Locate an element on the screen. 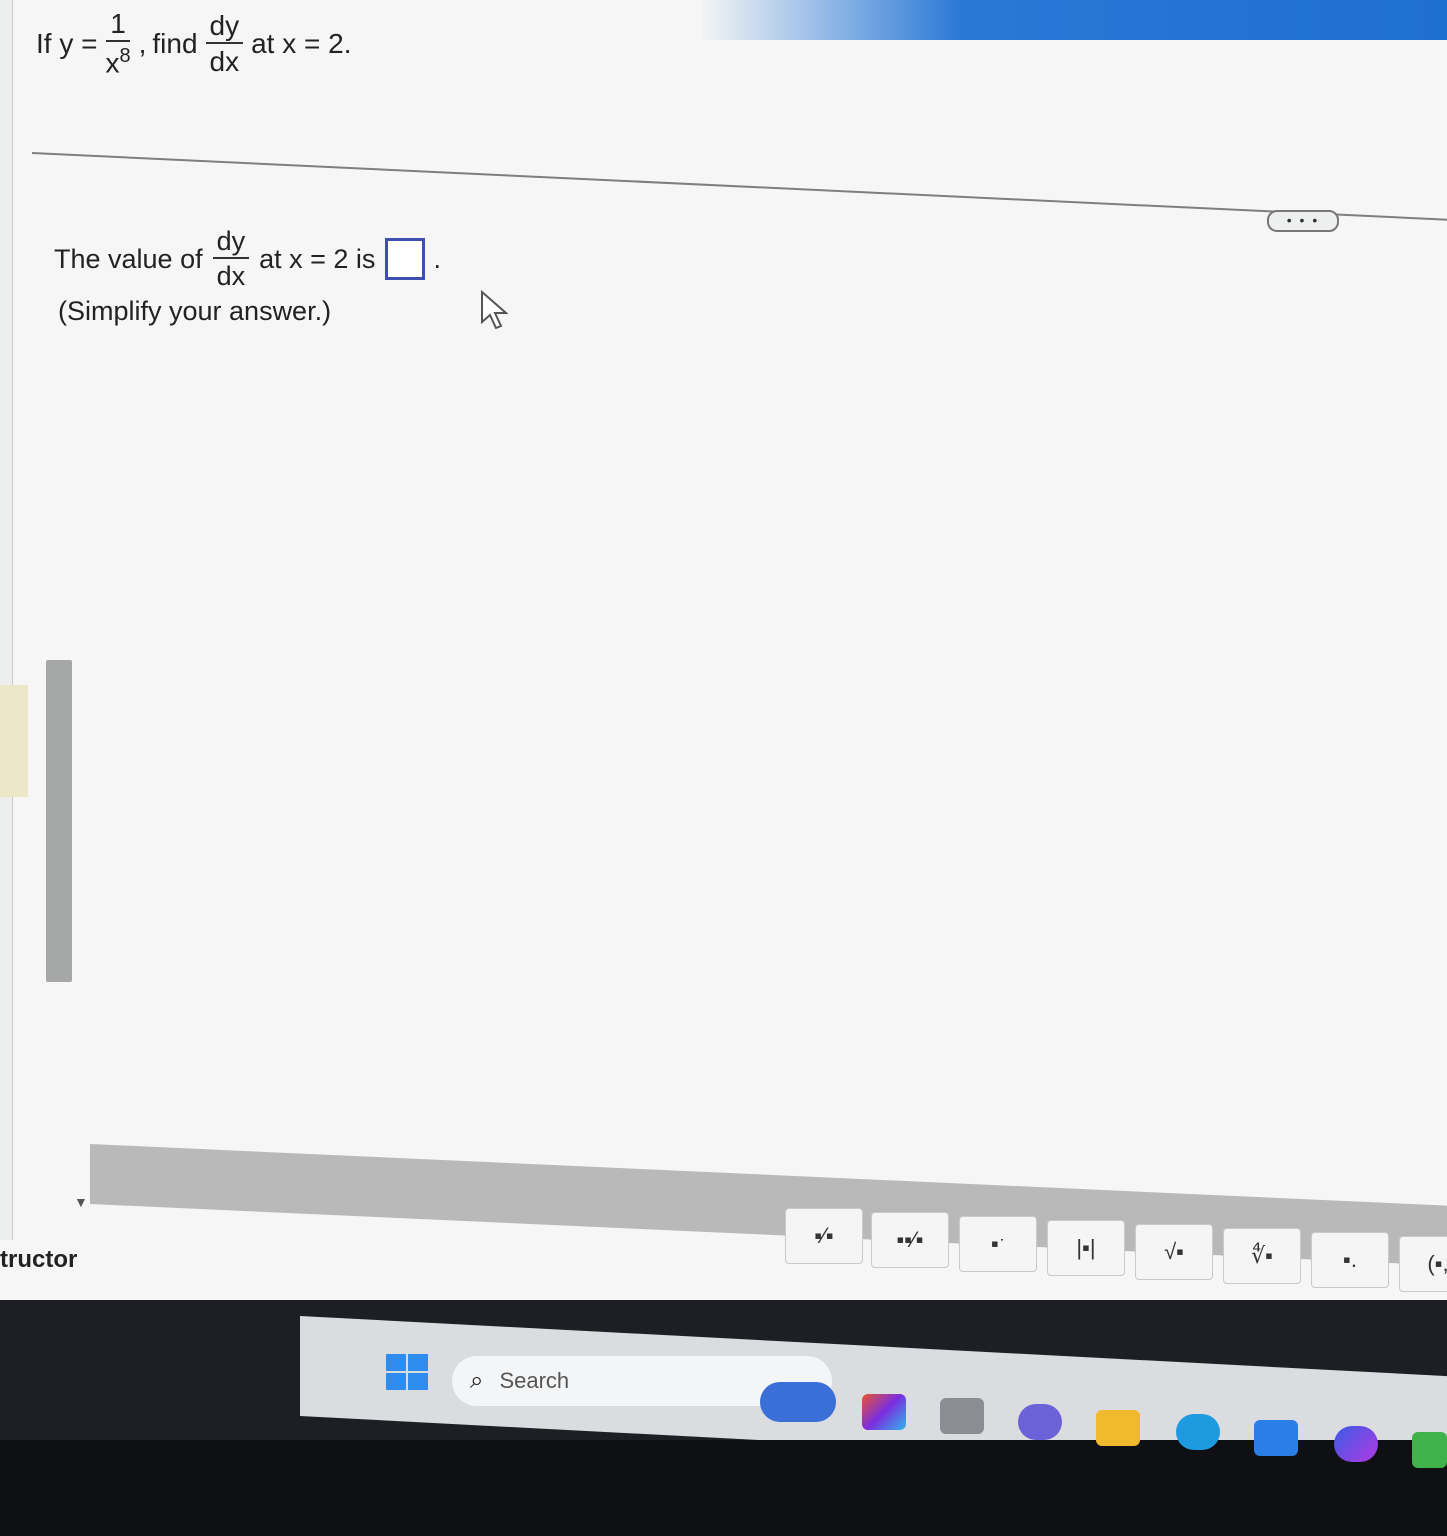  answer-derivative-denominator: dx is located at coordinates (231, 276).